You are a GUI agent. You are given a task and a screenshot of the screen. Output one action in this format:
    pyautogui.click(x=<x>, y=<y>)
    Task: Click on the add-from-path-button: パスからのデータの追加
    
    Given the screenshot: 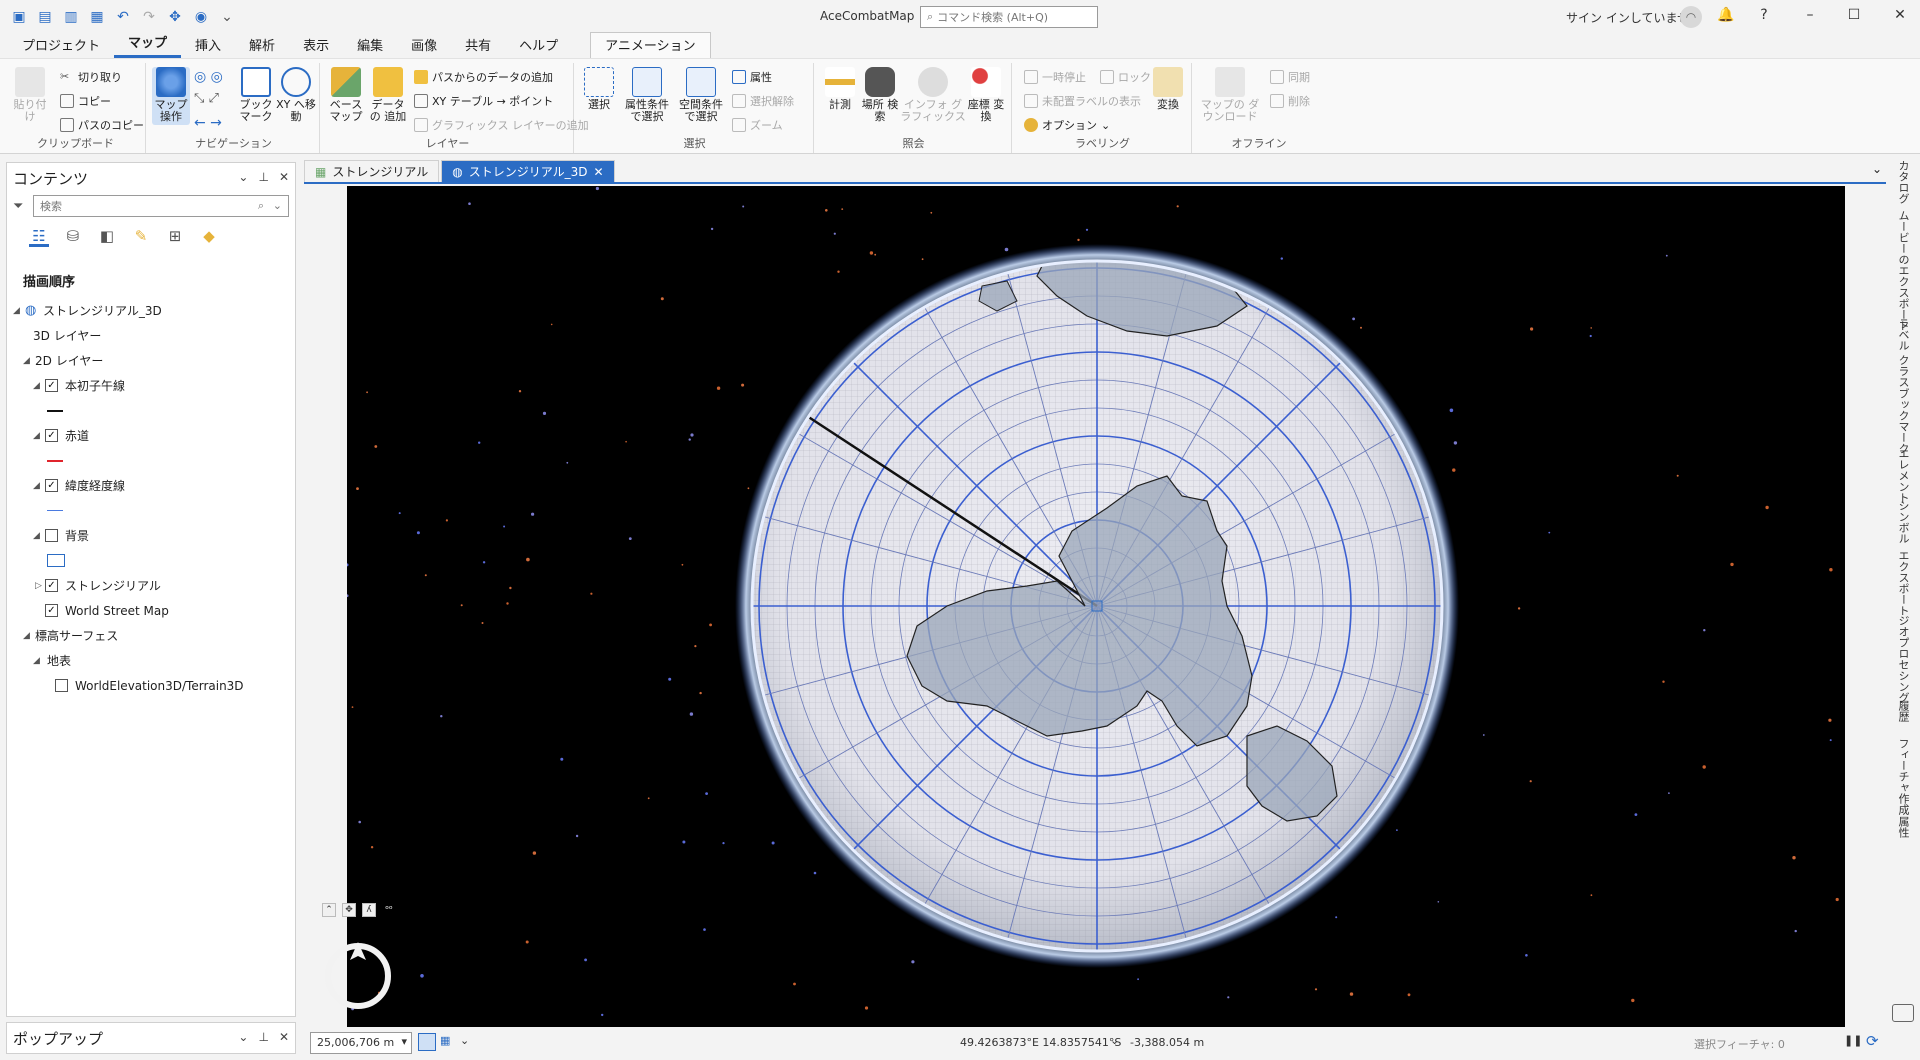 What is the action you would take?
    pyautogui.click(x=483, y=77)
    